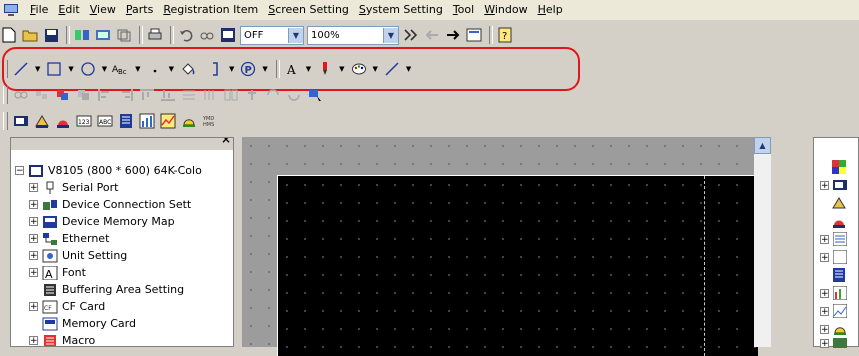  Describe the element at coordinates (63, 121) in the screenshot. I see `bell-part-icon` at that location.